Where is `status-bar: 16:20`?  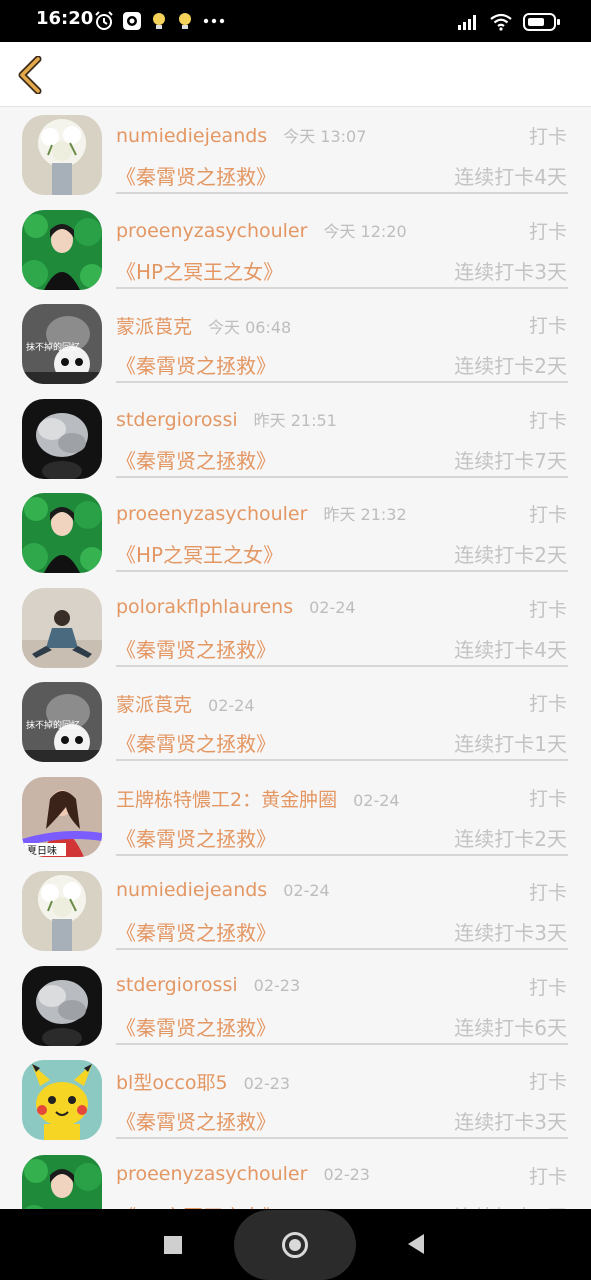
status-bar: 16:20 is located at coordinates (295, 21).